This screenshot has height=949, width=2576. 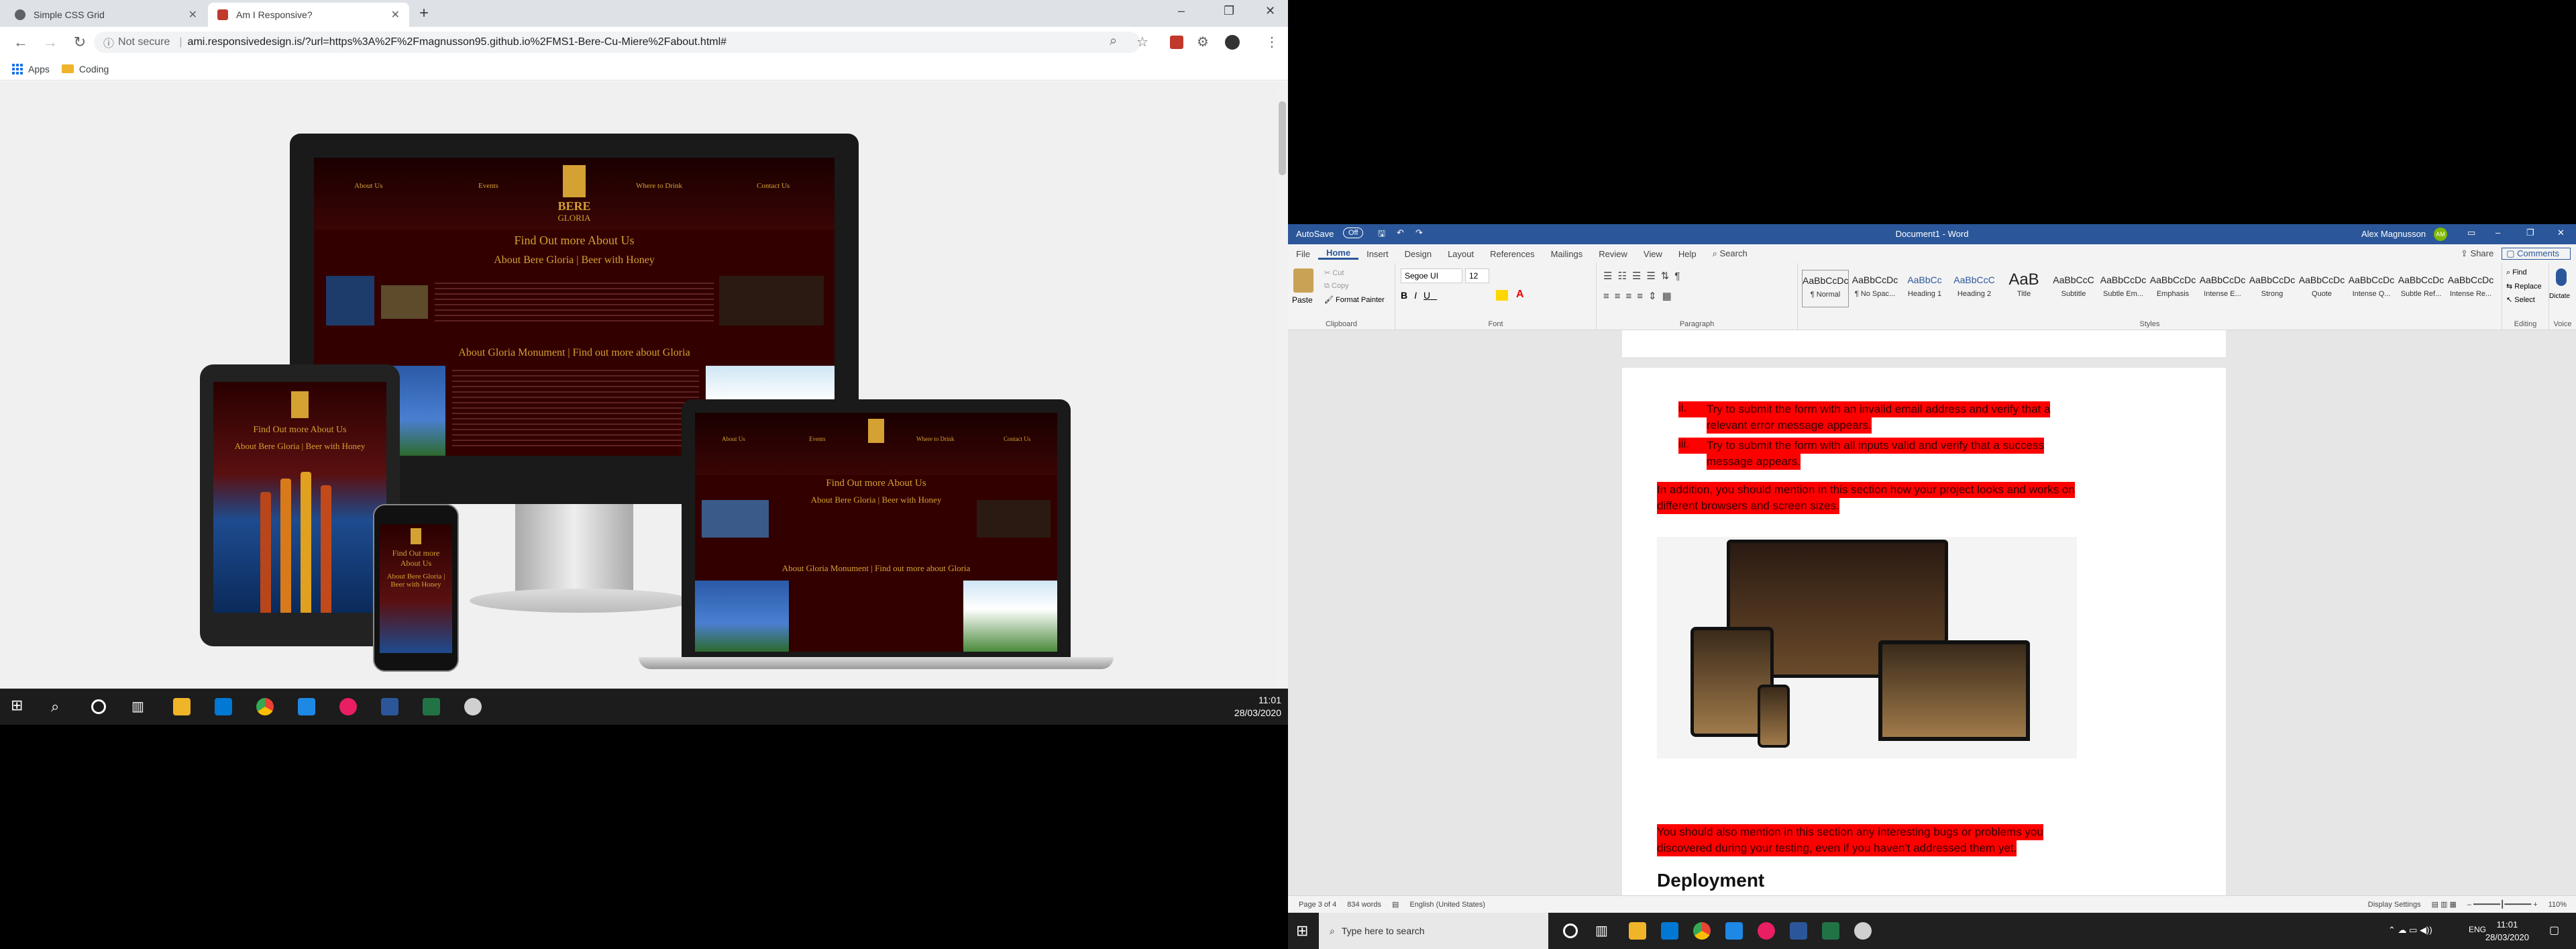 I want to click on tab-references: References, so click(x=1512, y=254).